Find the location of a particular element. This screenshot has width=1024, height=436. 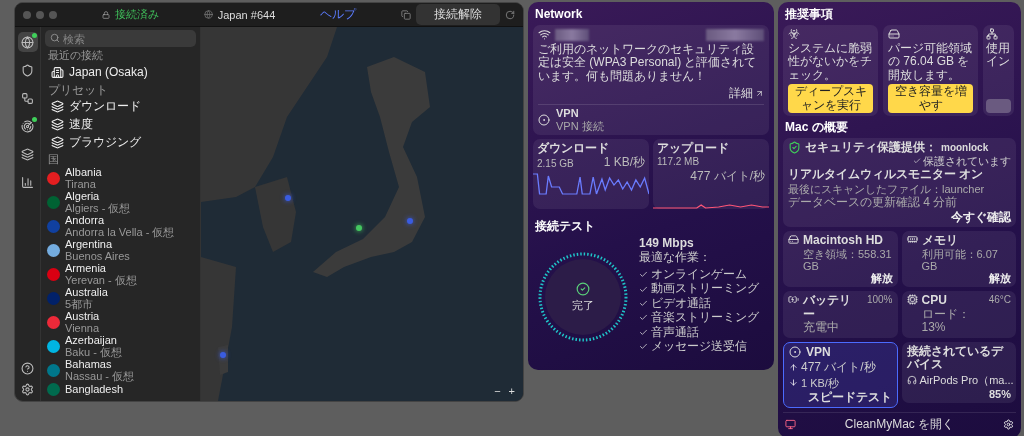

building-icon is located at coordinates (57, 72).